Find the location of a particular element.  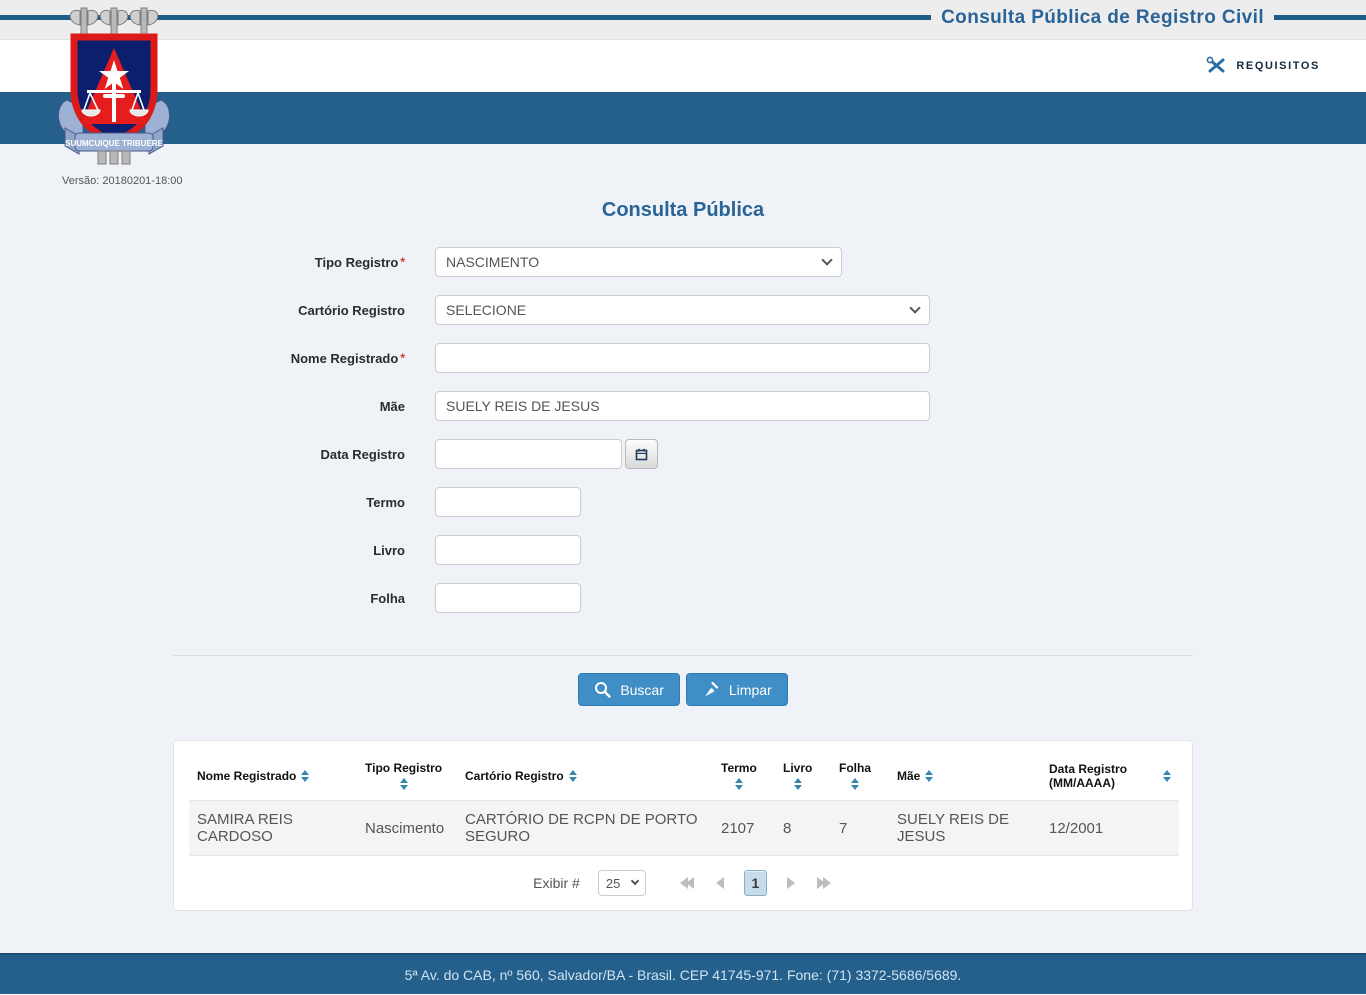

col-nome-registrado: Nome Registrado is located at coordinates (273, 774).